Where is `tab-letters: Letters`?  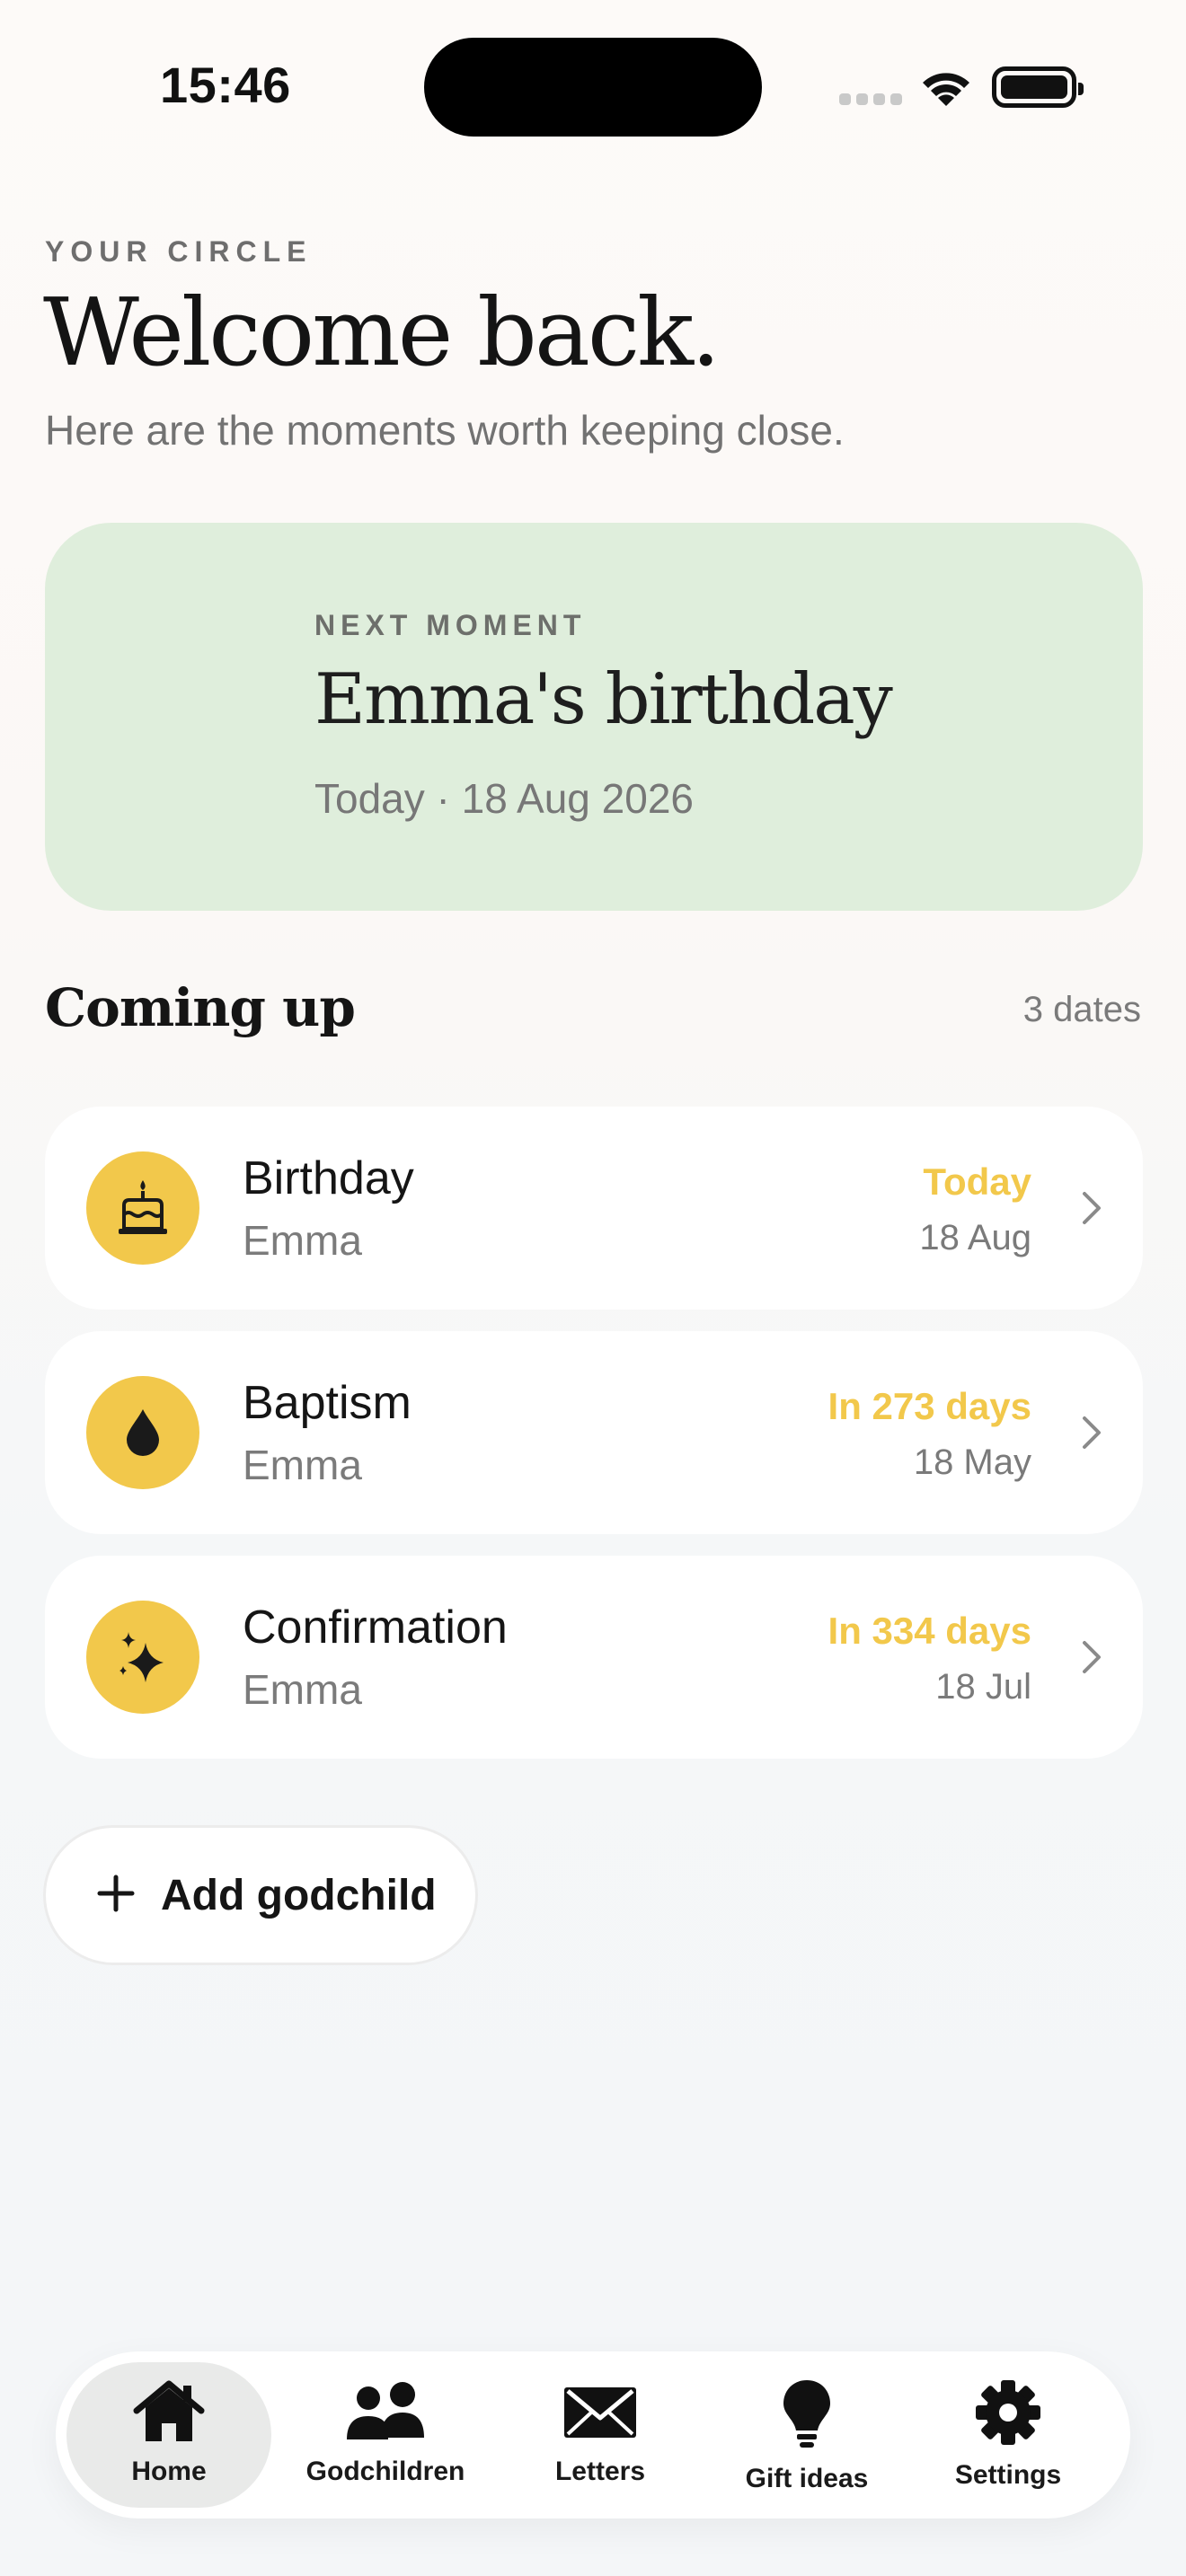
tab-letters: Letters is located at coordinates (600, 2435).